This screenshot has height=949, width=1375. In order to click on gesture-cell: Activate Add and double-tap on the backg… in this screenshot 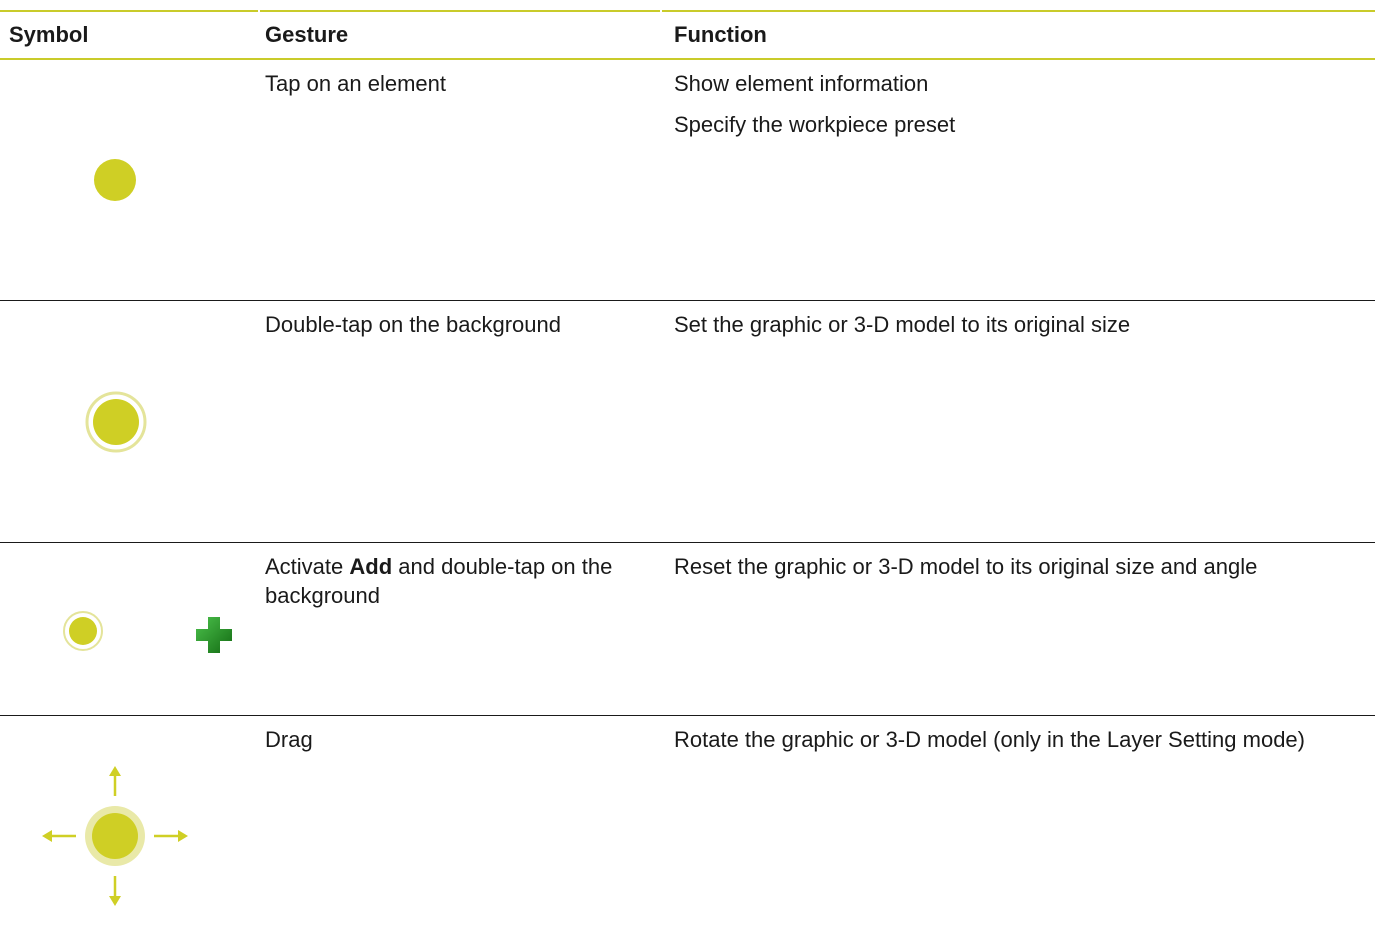, I will do `click(455, 581)`.